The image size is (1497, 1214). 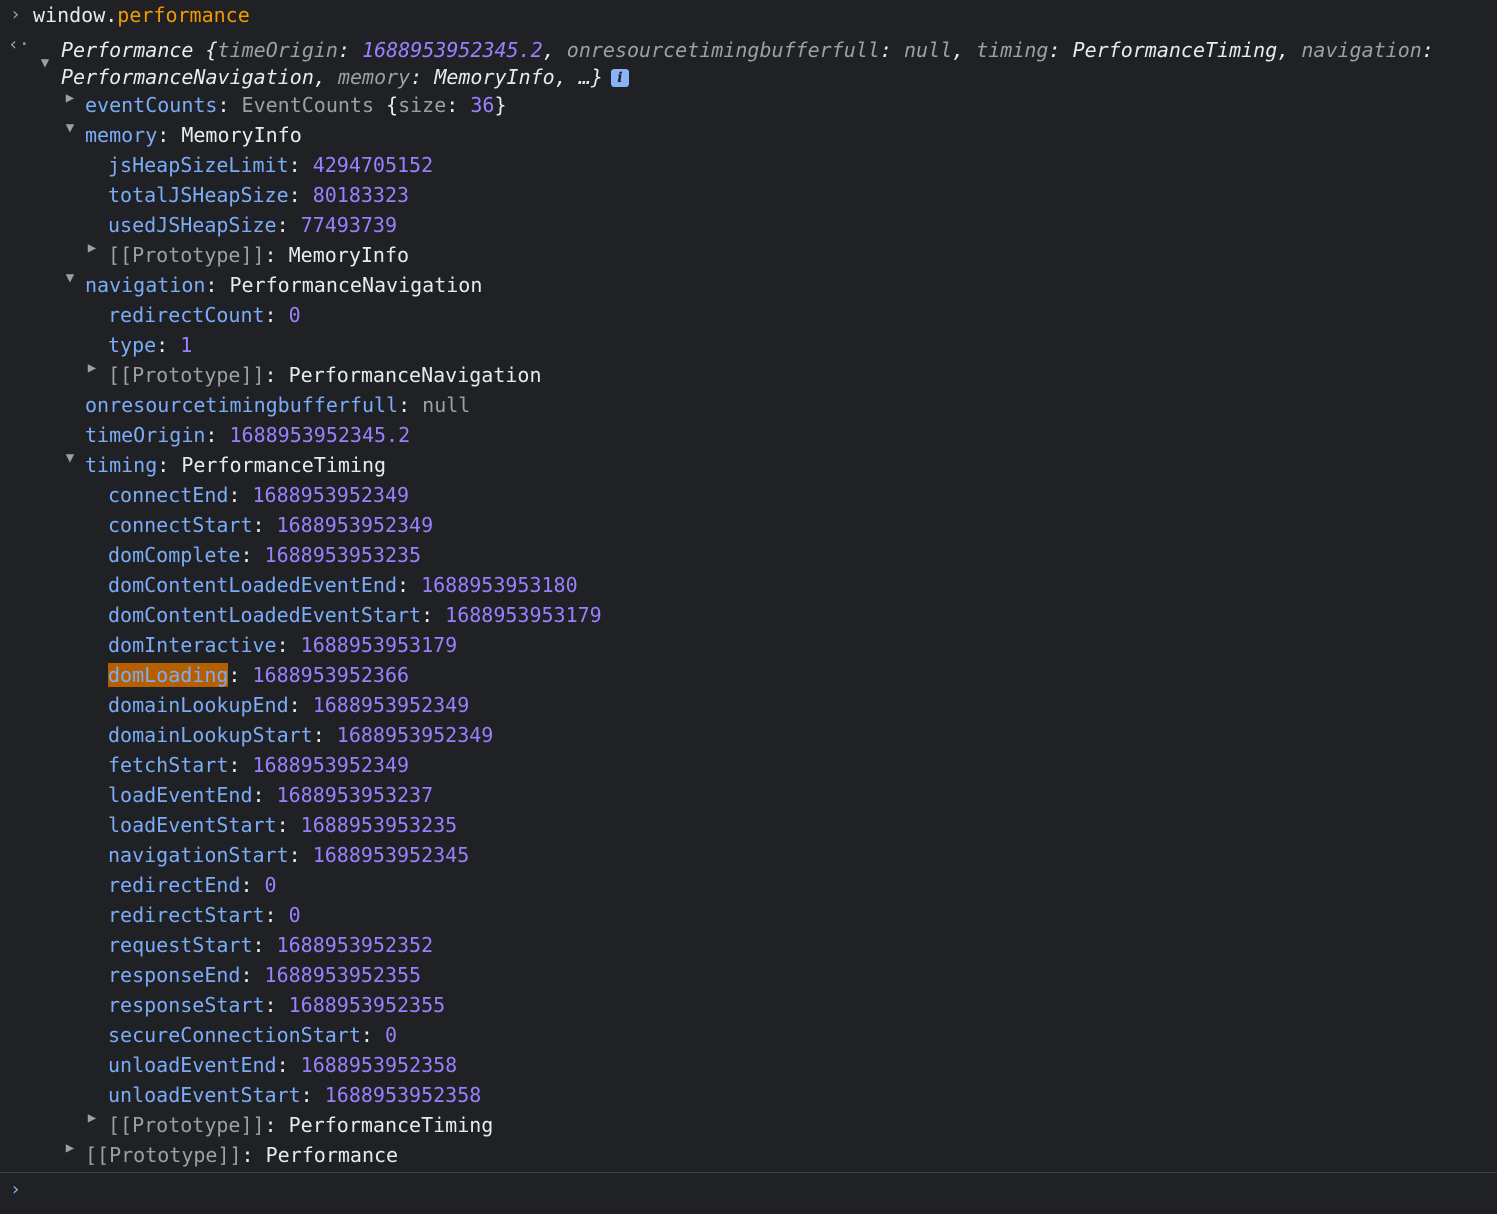 What do you see at coordinates (248, 435) in the screenshot?
I see `timeorigin-row: timeOrigin: 1688953952345.2` at bounding box center [248, 435].